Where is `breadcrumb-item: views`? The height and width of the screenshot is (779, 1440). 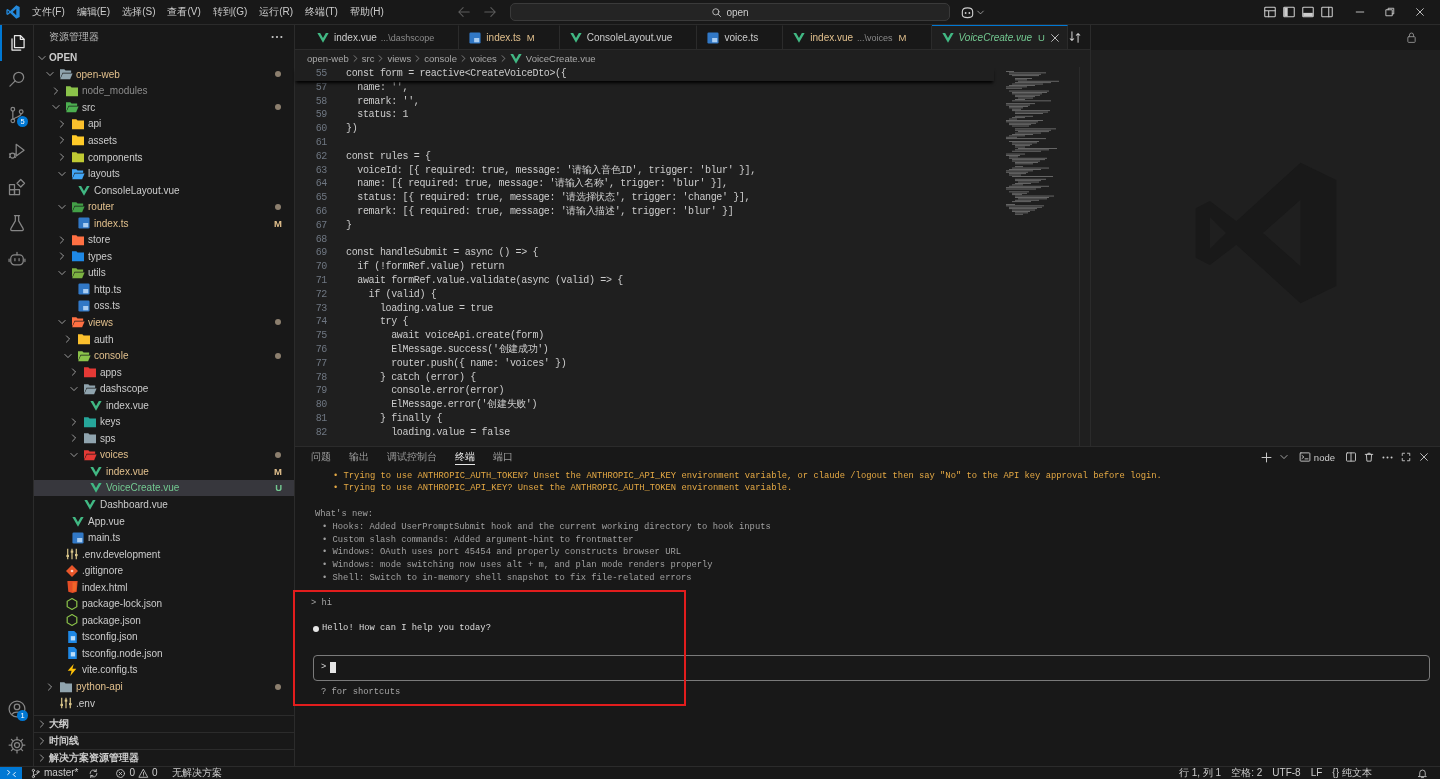
breadcrumb-item: views is located at coordinates (399, 58).